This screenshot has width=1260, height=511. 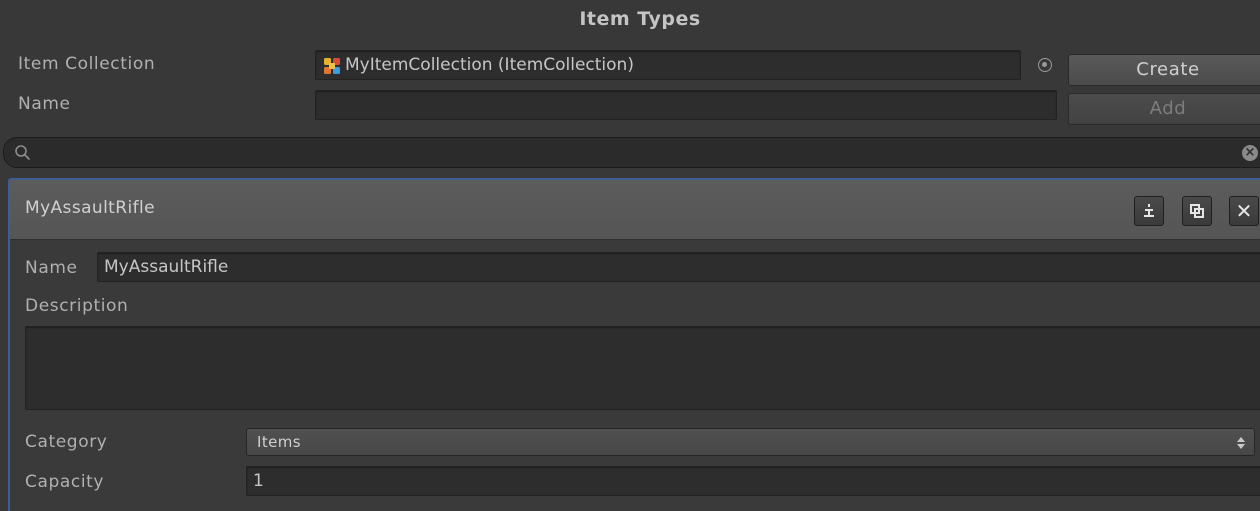 I want to click on item-name-label: Name, so click(x=51, y=268).